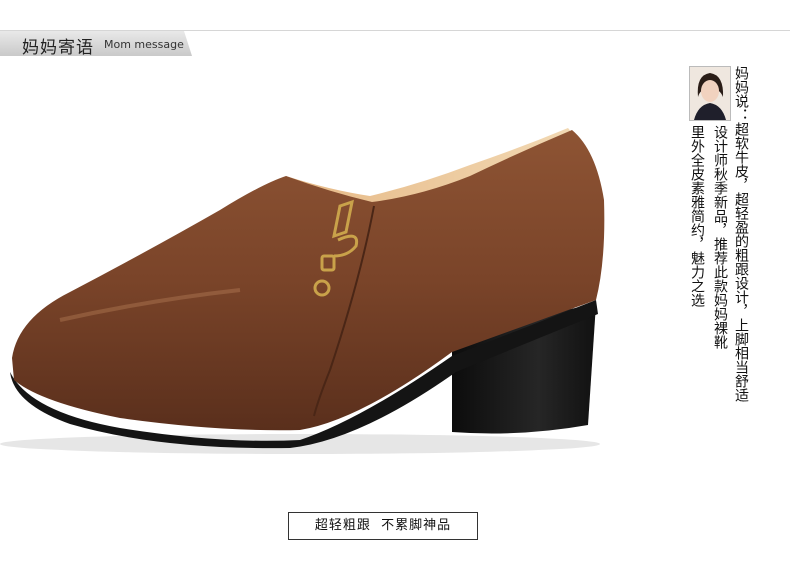 The height and width of the screenshot is (578, 790). I want to click on mom-avatar, so click(710, 93).